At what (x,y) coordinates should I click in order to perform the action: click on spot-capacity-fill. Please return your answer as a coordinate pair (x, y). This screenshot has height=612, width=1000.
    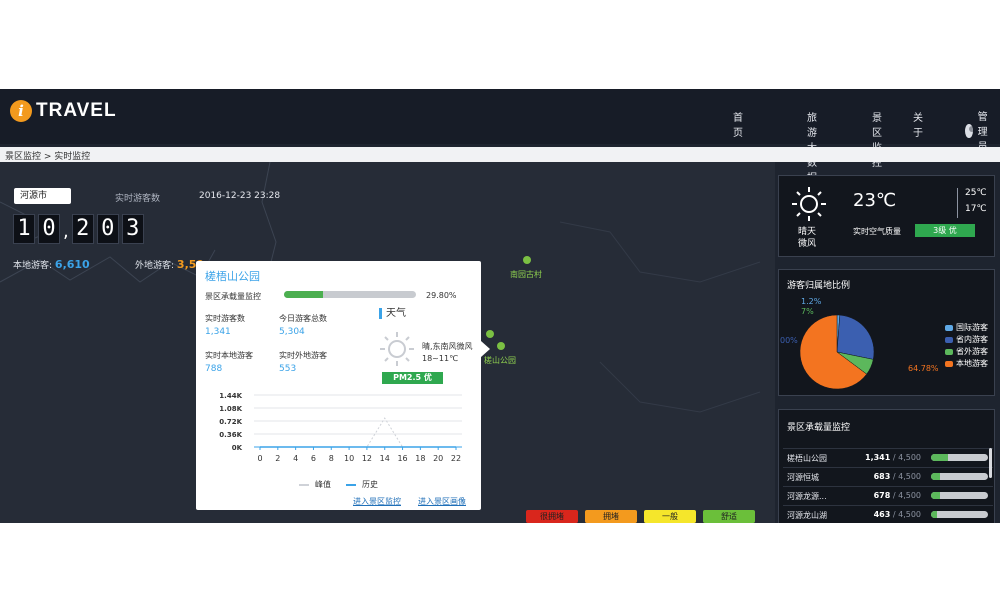
    Looking at the image, I should click on (935, 476).